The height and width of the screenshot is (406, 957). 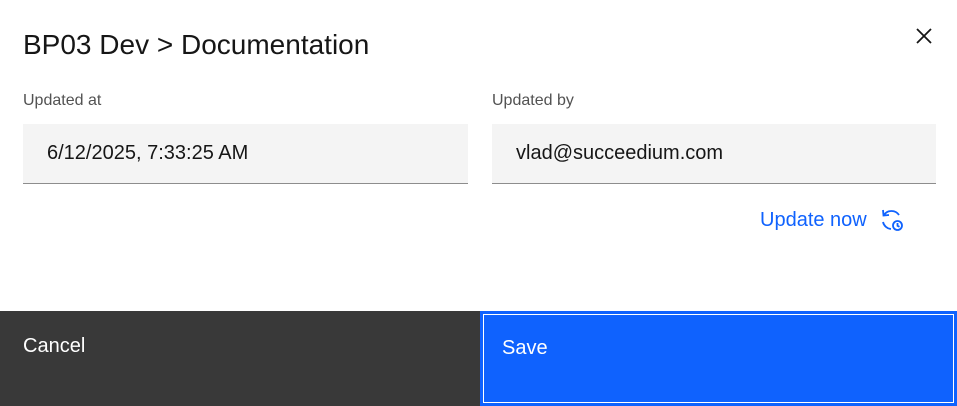 What do you see at coordinates (196, 44) in the screenshot?
I see `dialog-title: BP03 Dev > Documentation` at bounding box center [196, 44].